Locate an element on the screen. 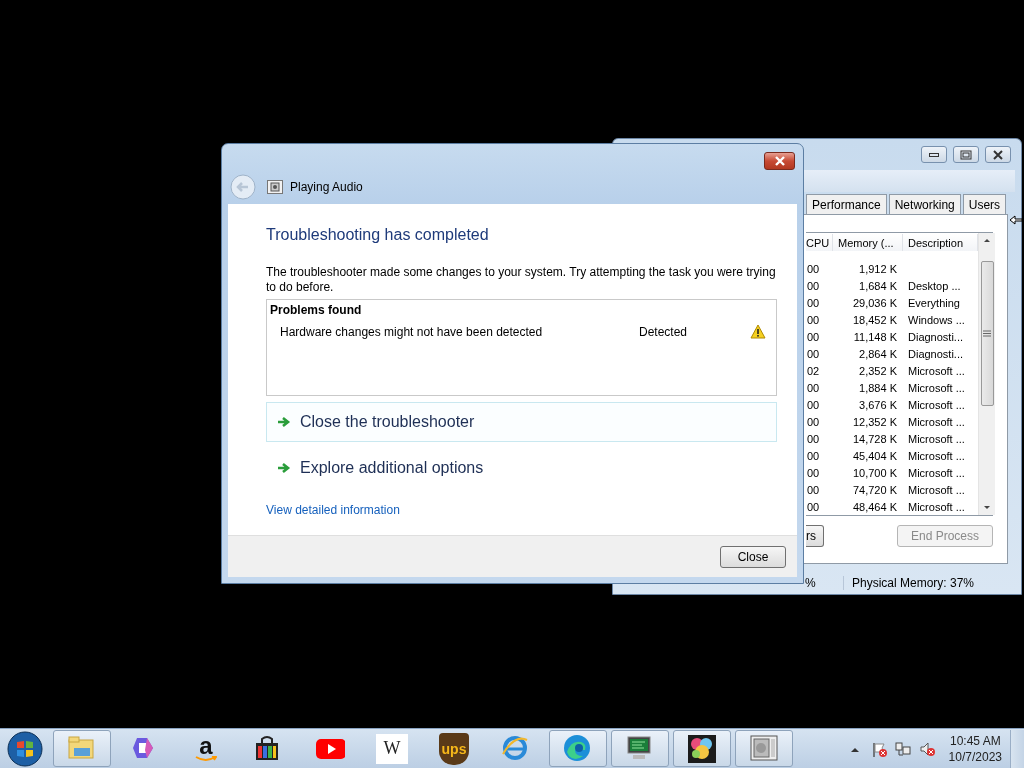 The image size is (1024, 768). warning-icon is located at coordinates (758, 331).